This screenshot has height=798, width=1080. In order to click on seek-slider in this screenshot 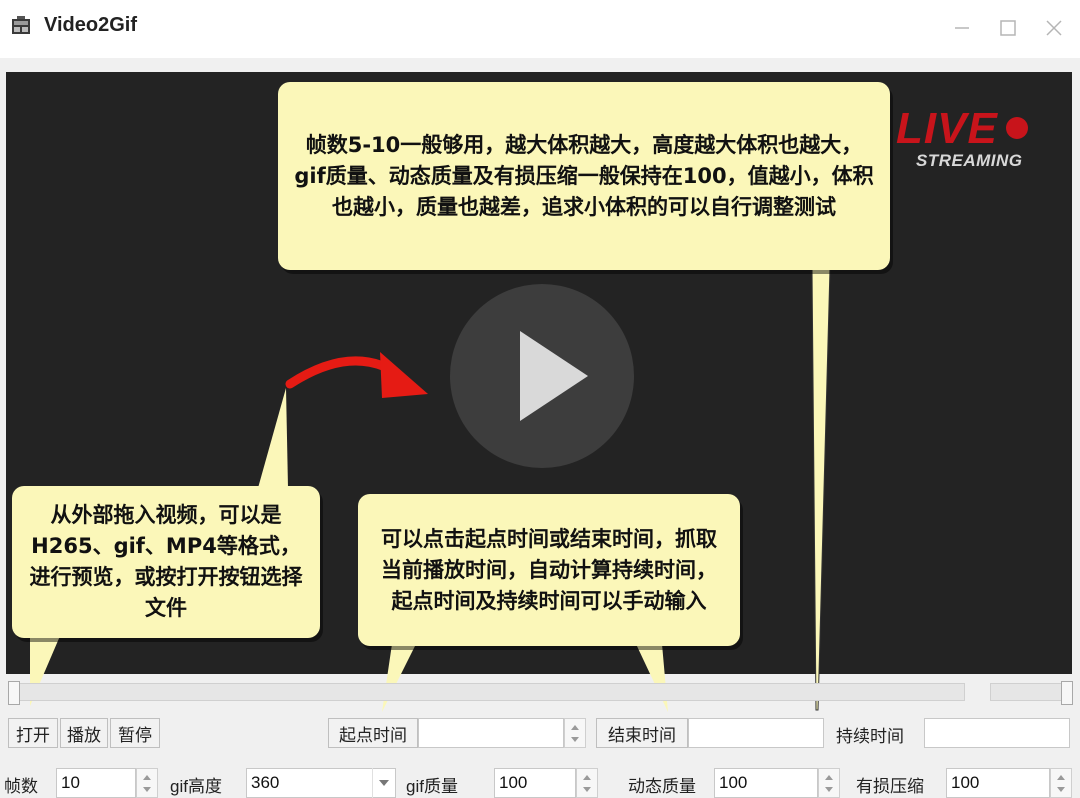, I will do `click(486, 692)`.